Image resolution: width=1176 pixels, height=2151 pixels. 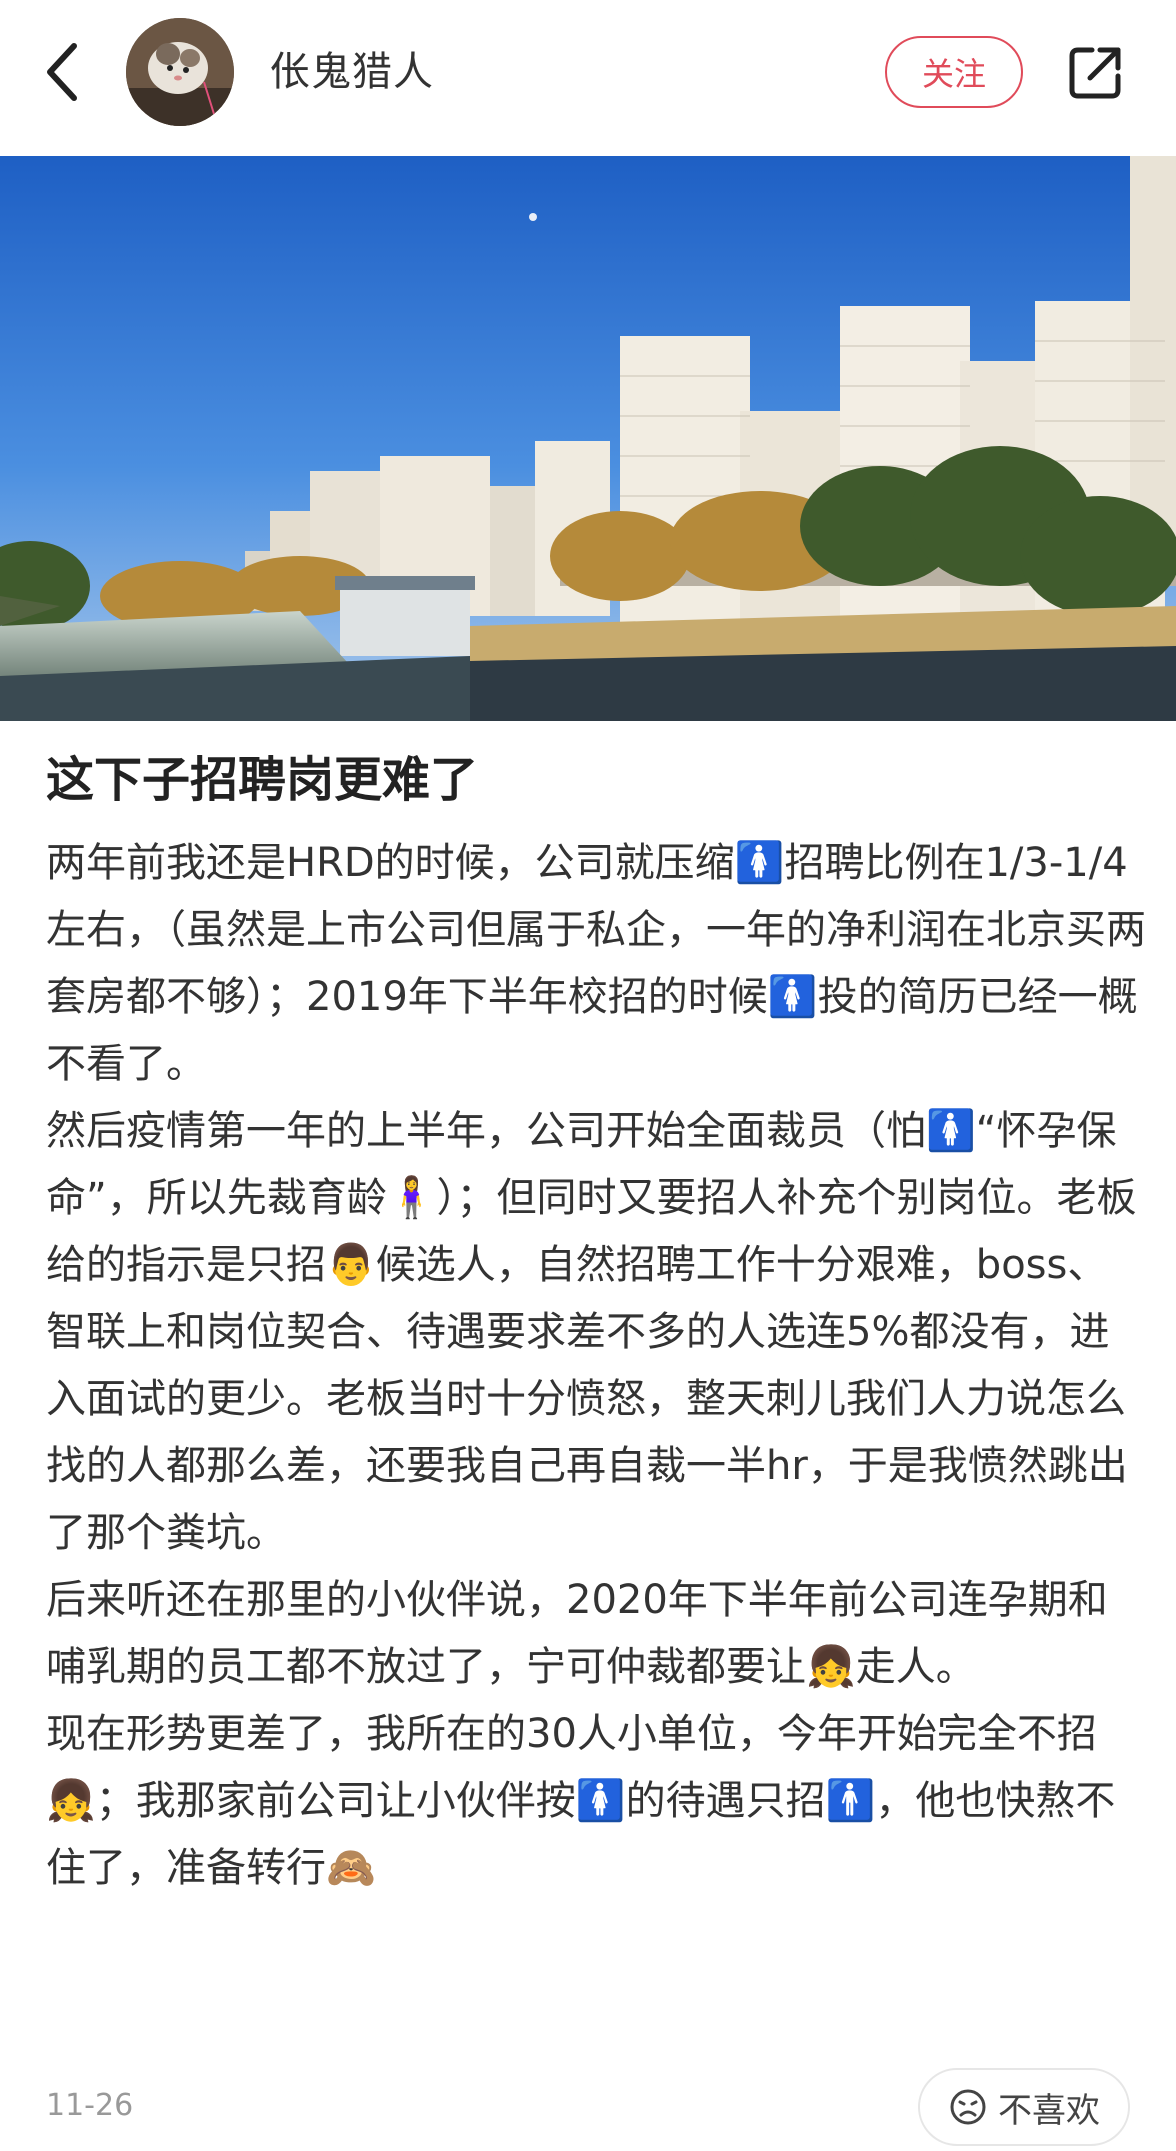 I want to click on back-button, so click(x=62, y=72).